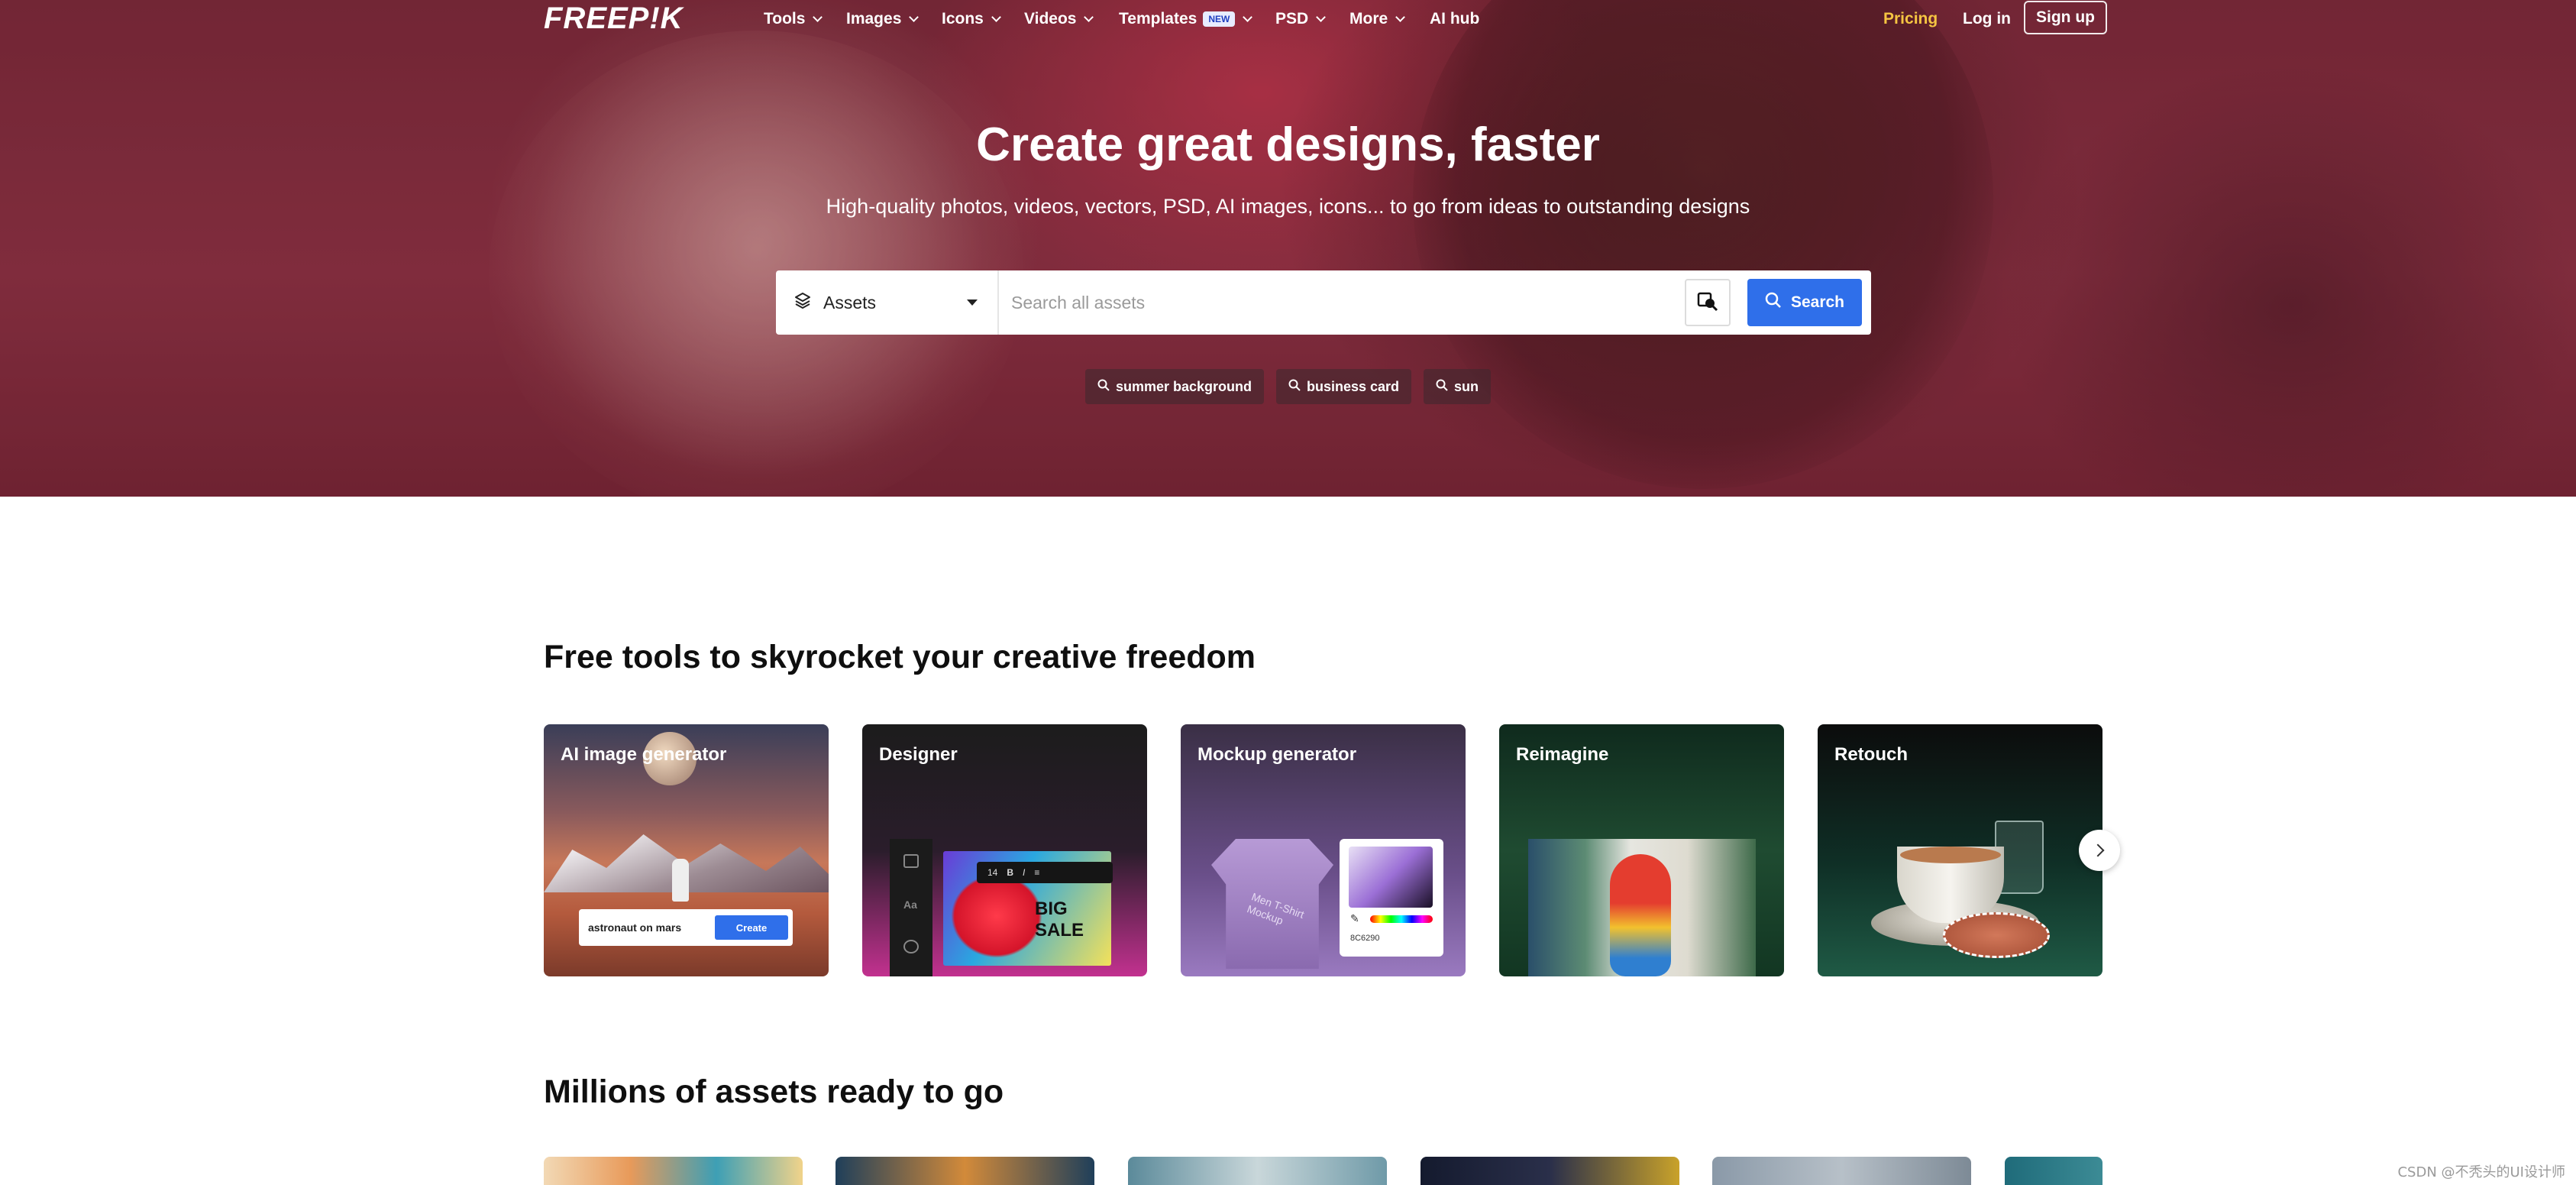 The width and height of the screenshot is (2576, 1185). I want to click on carousel-next-button, so click(2099, 851).